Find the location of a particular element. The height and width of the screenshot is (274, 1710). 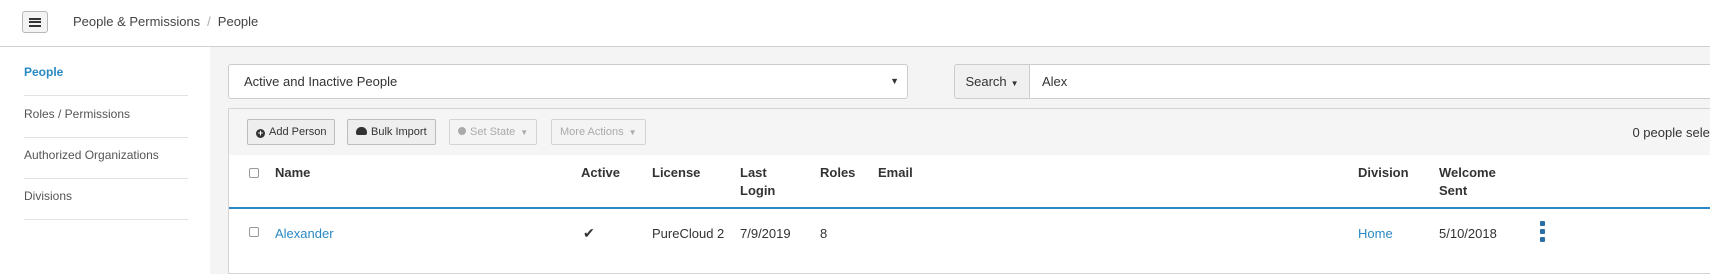

search-button-label: Search is located at coordinates (986, 81).